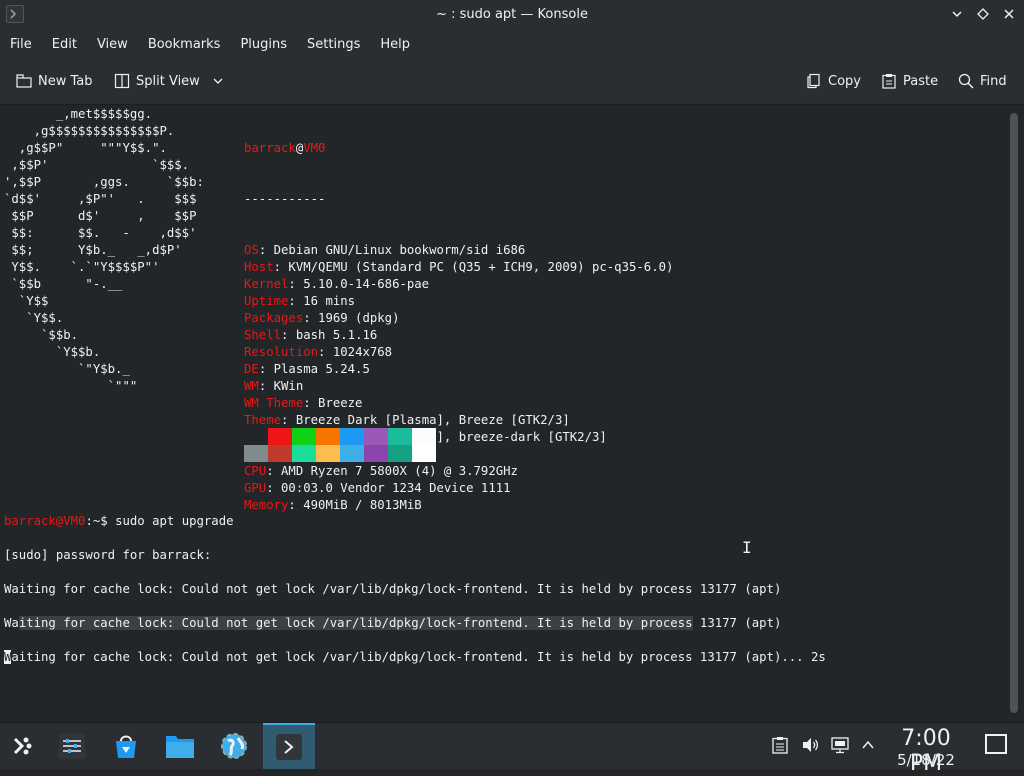  I want to click on paste-icon, so click(889, 81).